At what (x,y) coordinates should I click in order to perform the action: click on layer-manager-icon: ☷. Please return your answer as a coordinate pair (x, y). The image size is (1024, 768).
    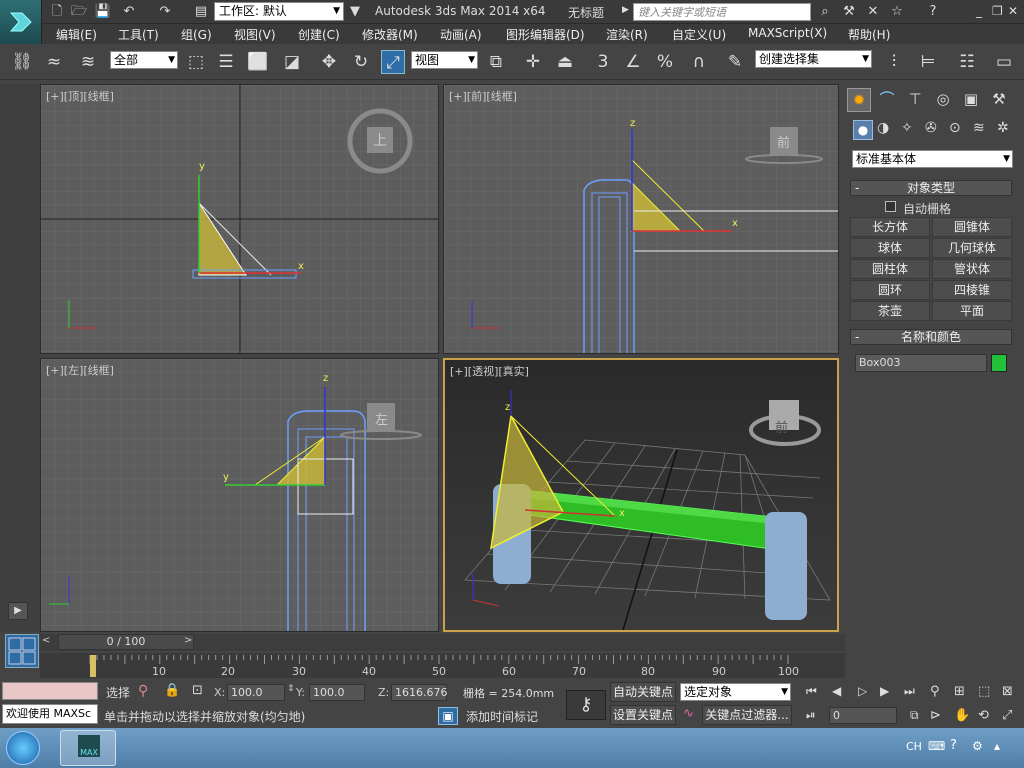
    Looking at the image, I should click on (967, 62).